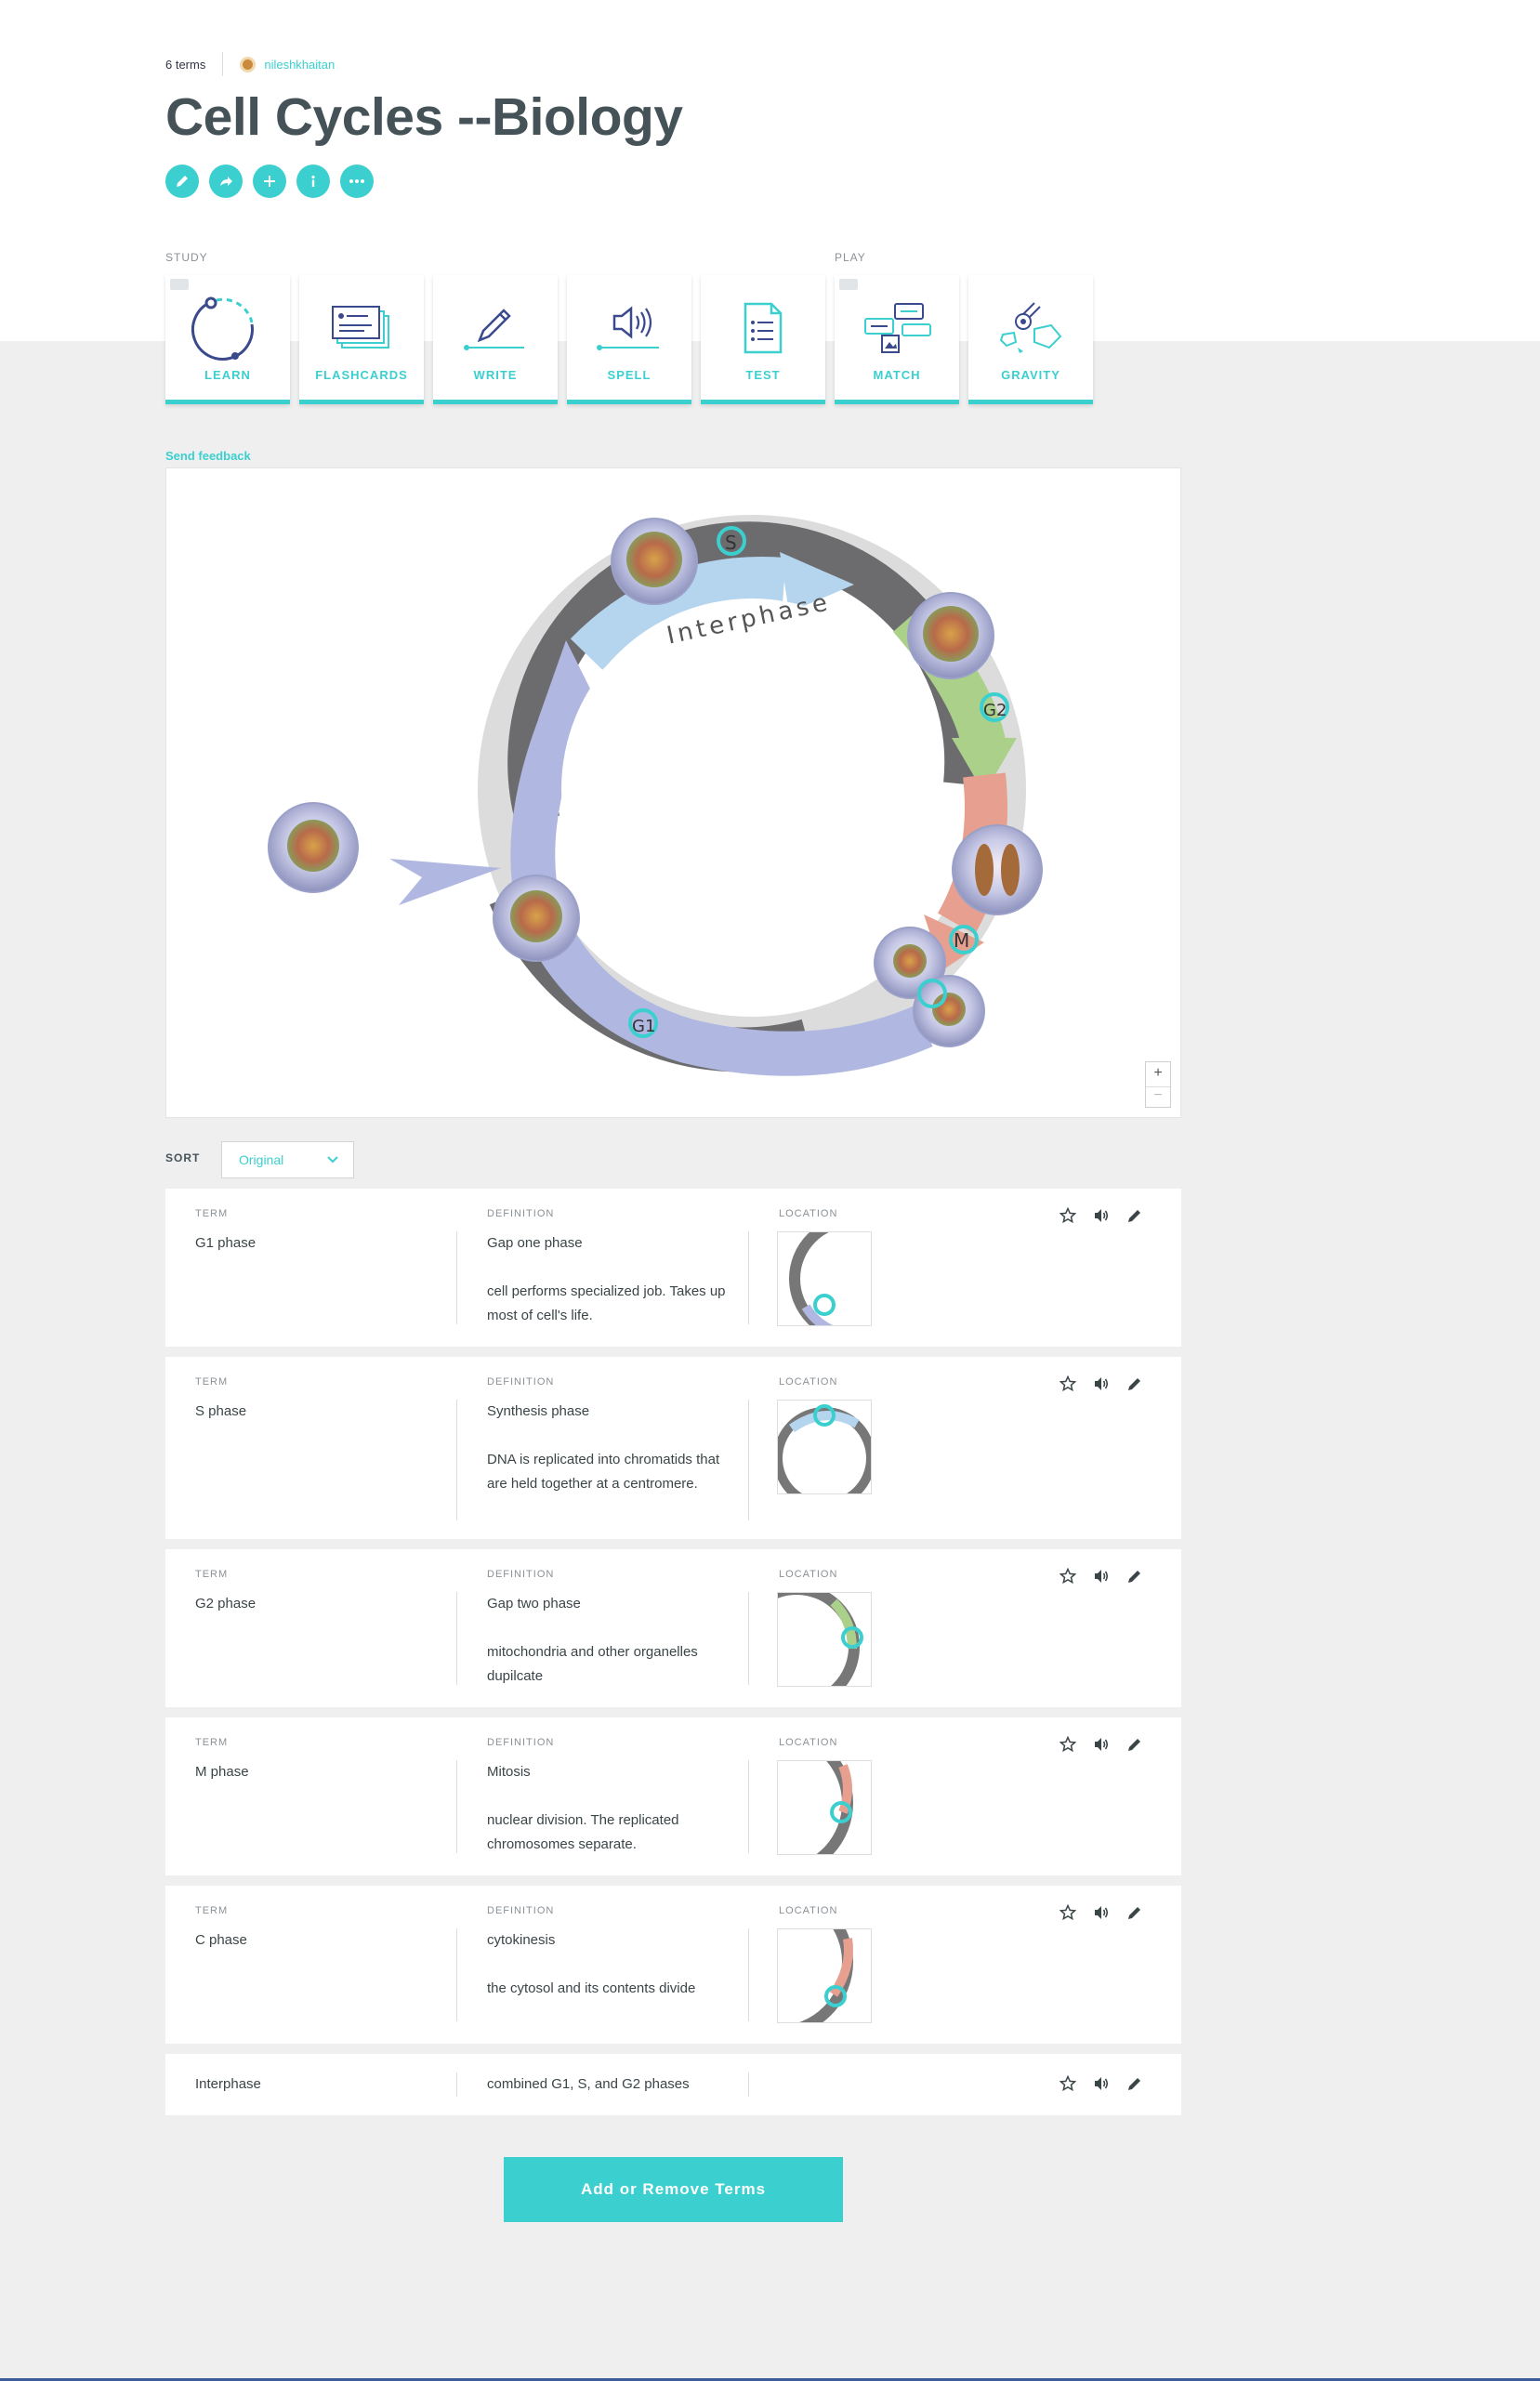 This screenshot has height=2381, width=1540. Describe the element at coordinates (248, 64) in the screenshot. I see `avatar` at that location.